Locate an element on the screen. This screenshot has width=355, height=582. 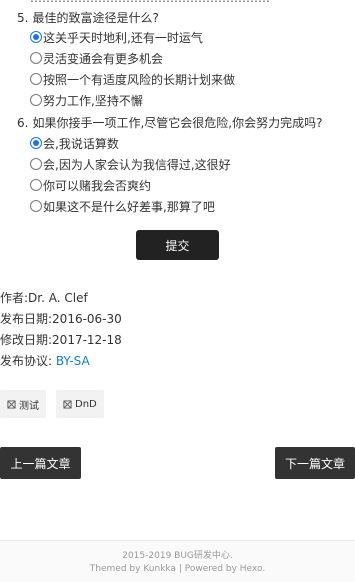
question-5: 5. 最佳的致富途径是什么? is located at coordinates (88, 17).